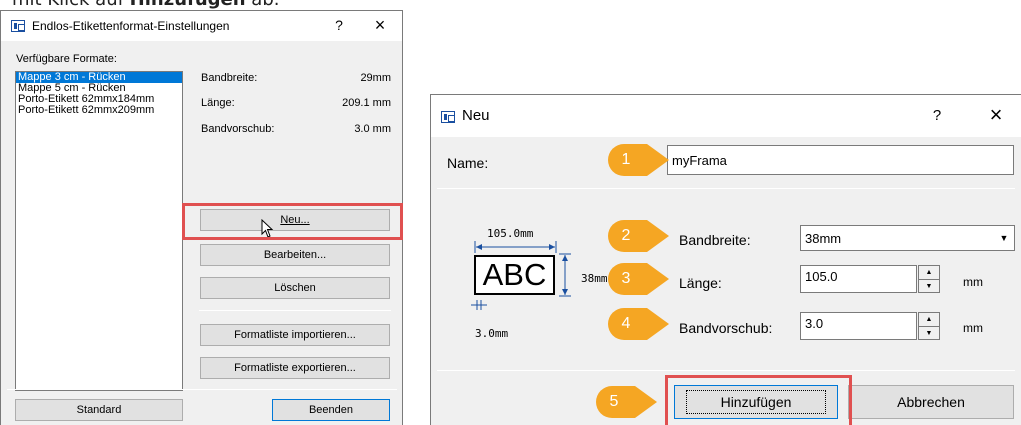 The image size is (1021, 425). I want to click on standard-button: Standard, so click(99, 410).